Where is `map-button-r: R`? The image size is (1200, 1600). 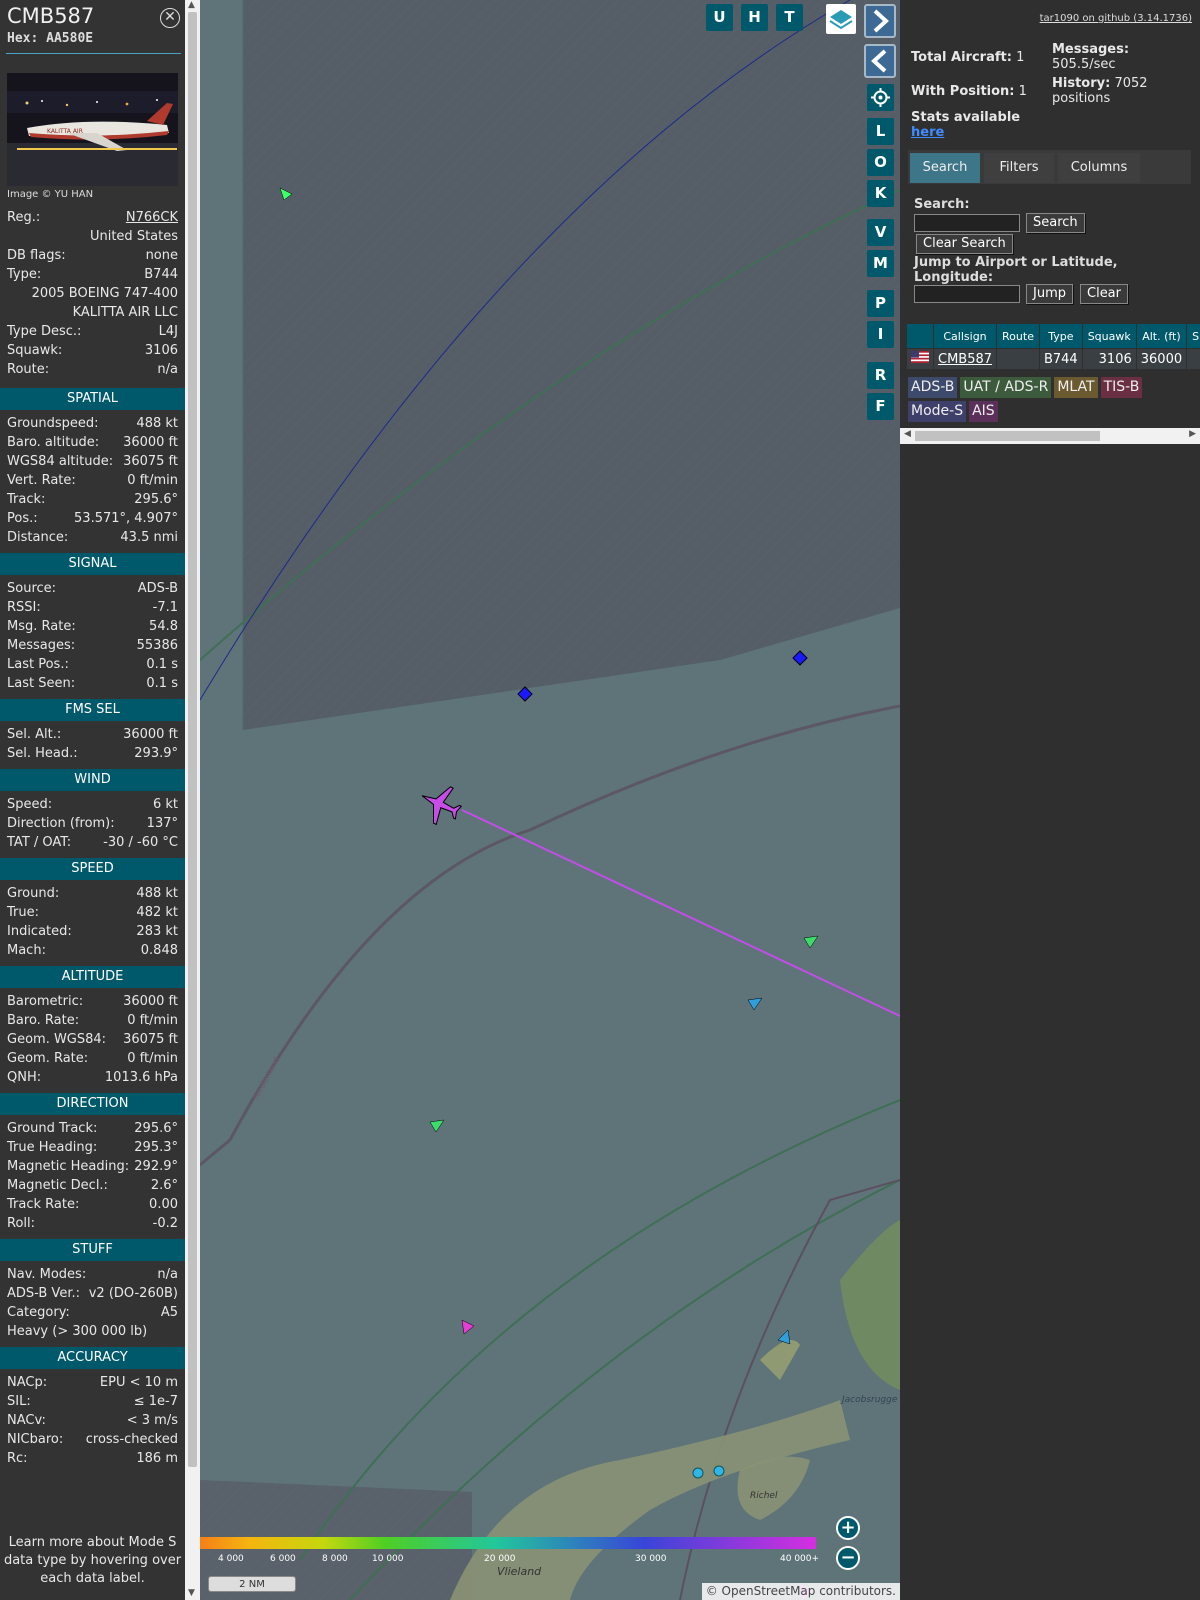 map-button-r: R is located at coordinates (880, 375).